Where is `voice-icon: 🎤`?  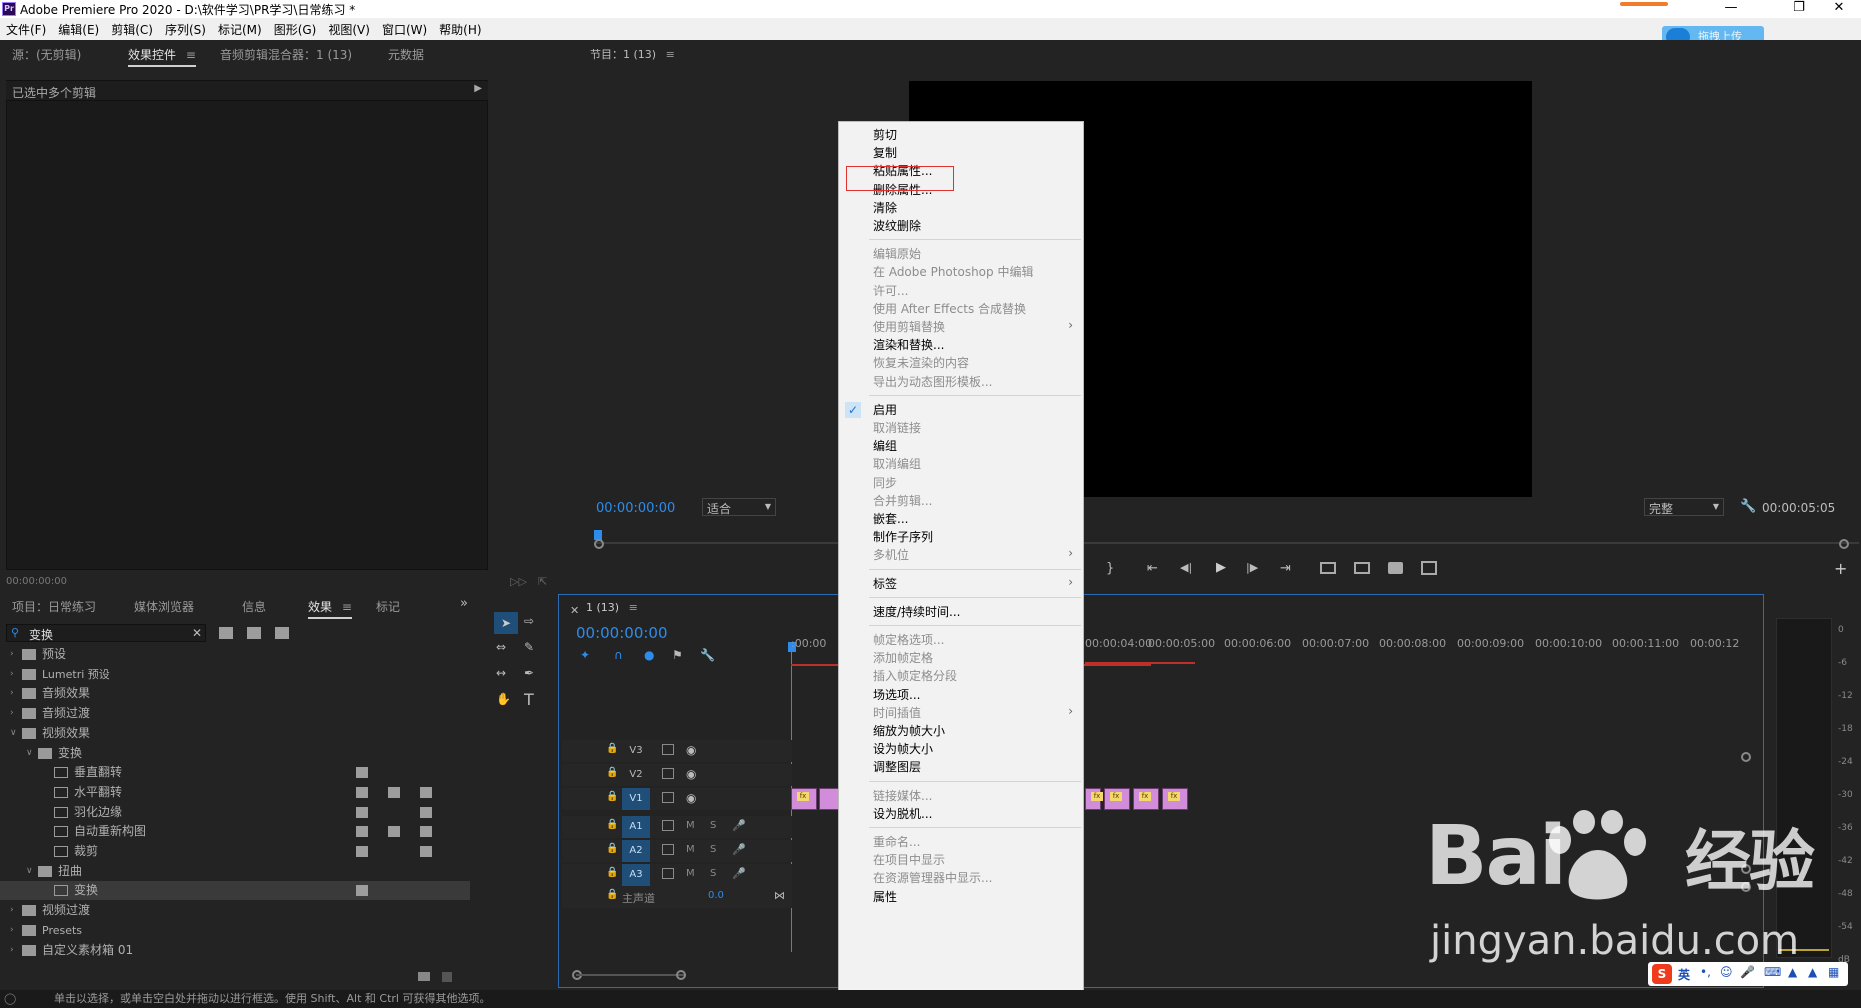 voice-icon: 🎤 is located at coordinates (1747, 972).